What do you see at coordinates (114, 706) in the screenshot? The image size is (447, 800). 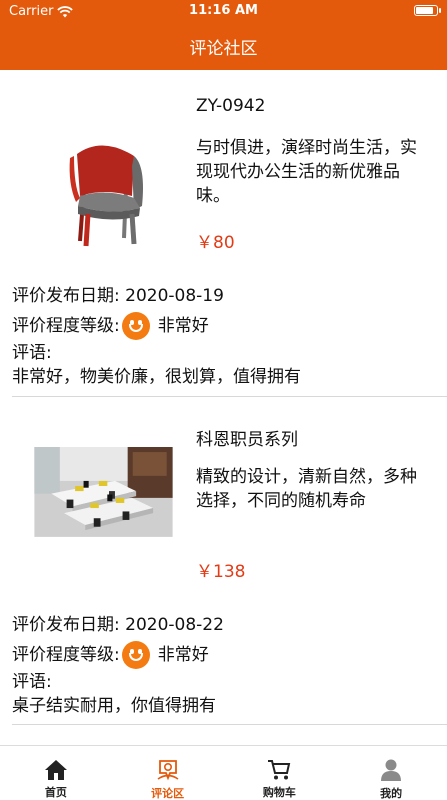 I see `comment-text: 桌子结实耐用，你值得拥有` at bounding box center [114, 706].